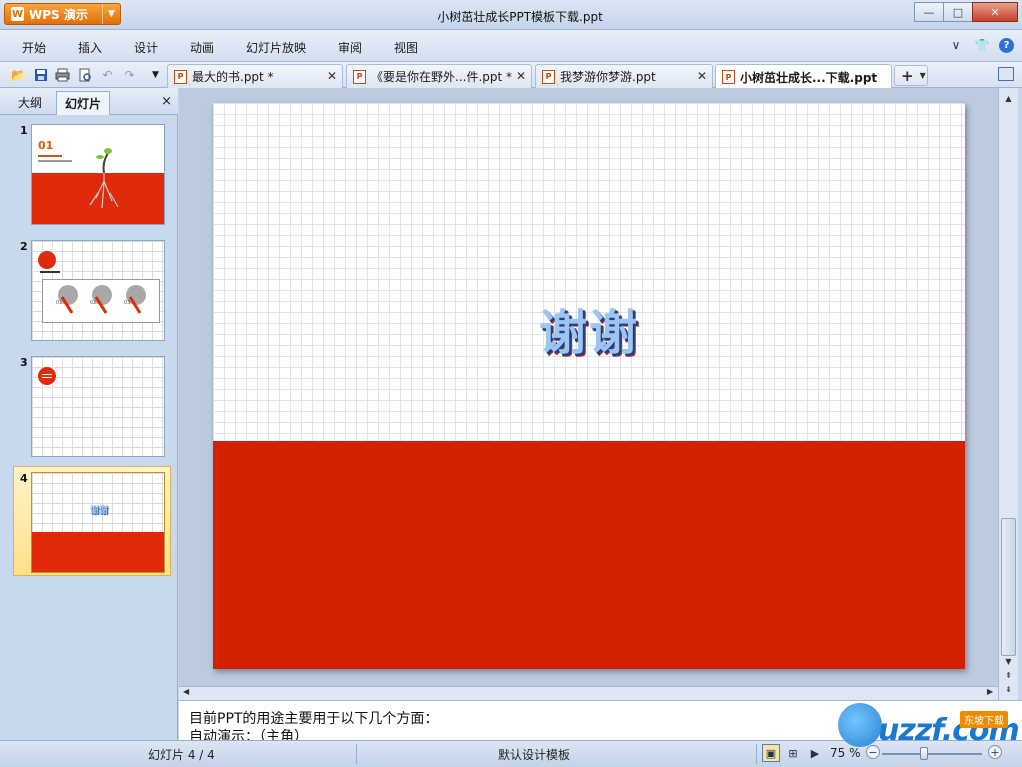 The image size is (1022, 767). Describe the element at coordinates (93, 303) in the screenshot. I see `thumb-label: 02` at that location.